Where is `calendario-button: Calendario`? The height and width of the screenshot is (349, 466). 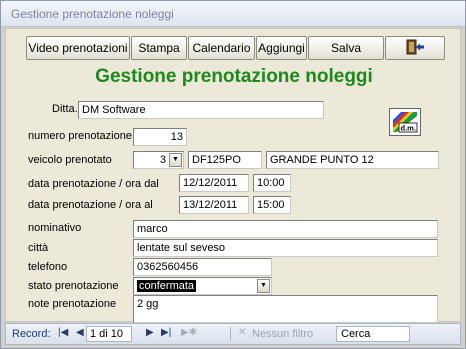 calendario-button: Calendario is located at coordinates (221, 48).